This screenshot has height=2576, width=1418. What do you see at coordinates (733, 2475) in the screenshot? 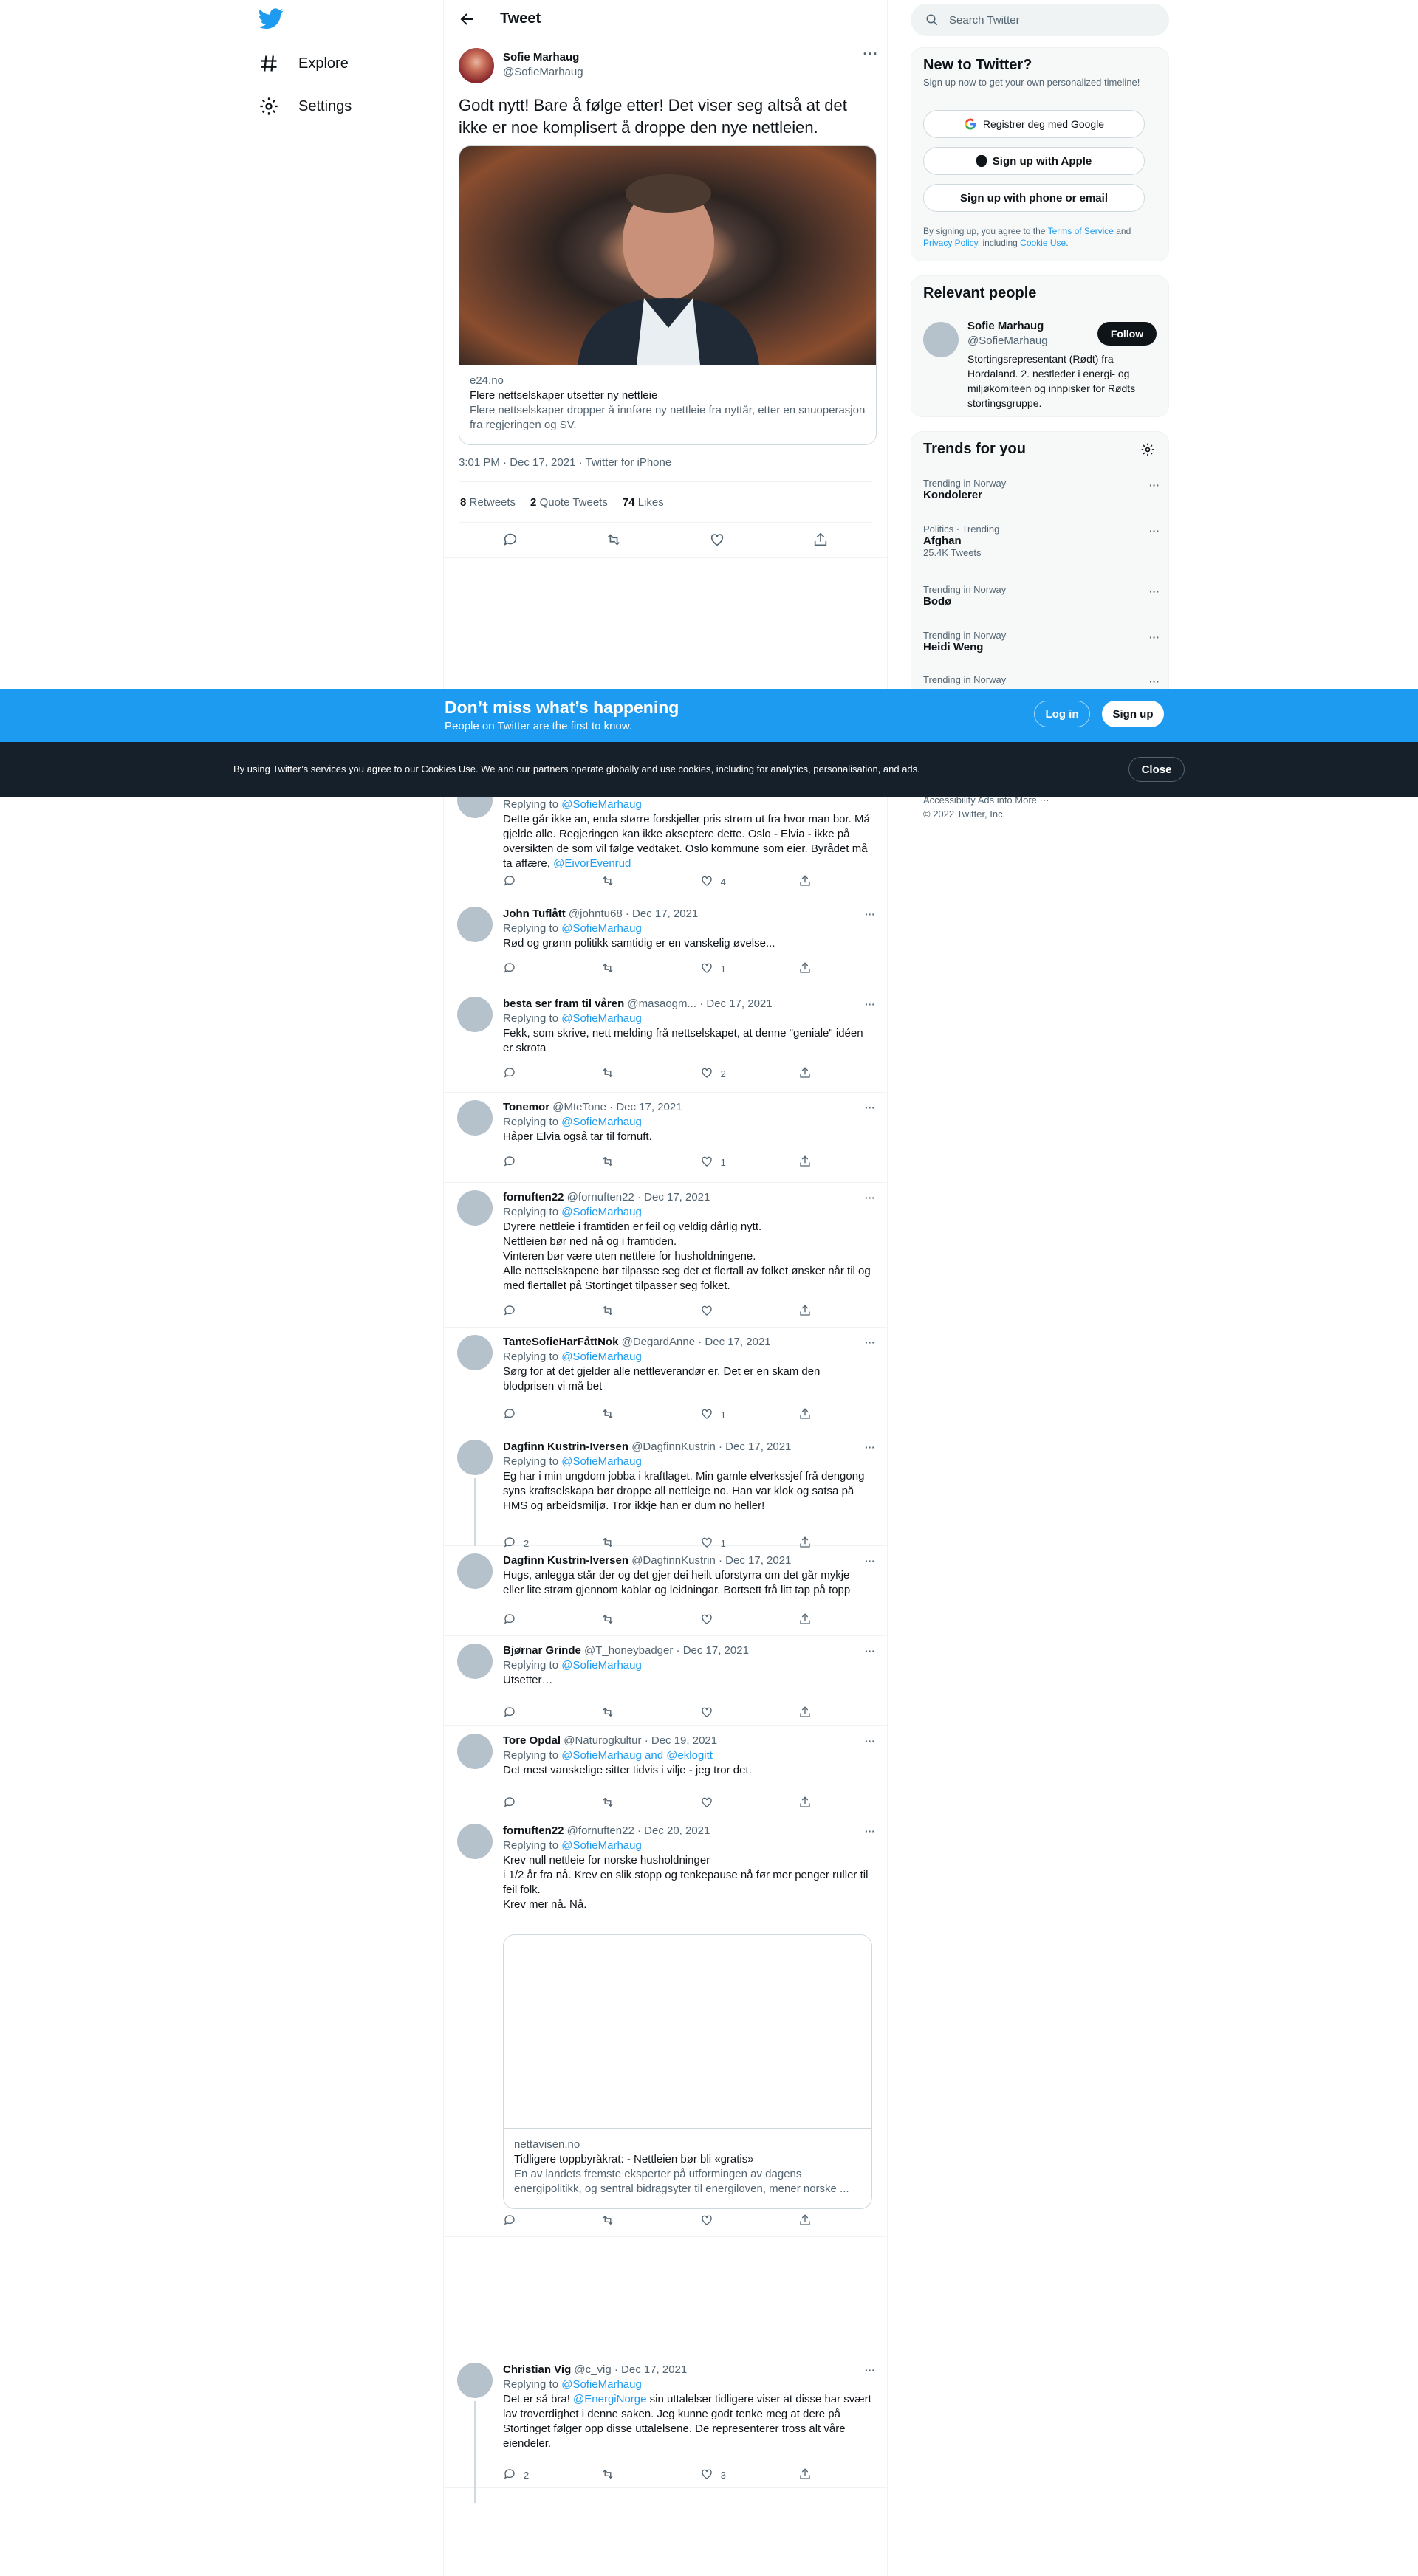
I see `like-button: 3` at bounding box center [733, 2475].